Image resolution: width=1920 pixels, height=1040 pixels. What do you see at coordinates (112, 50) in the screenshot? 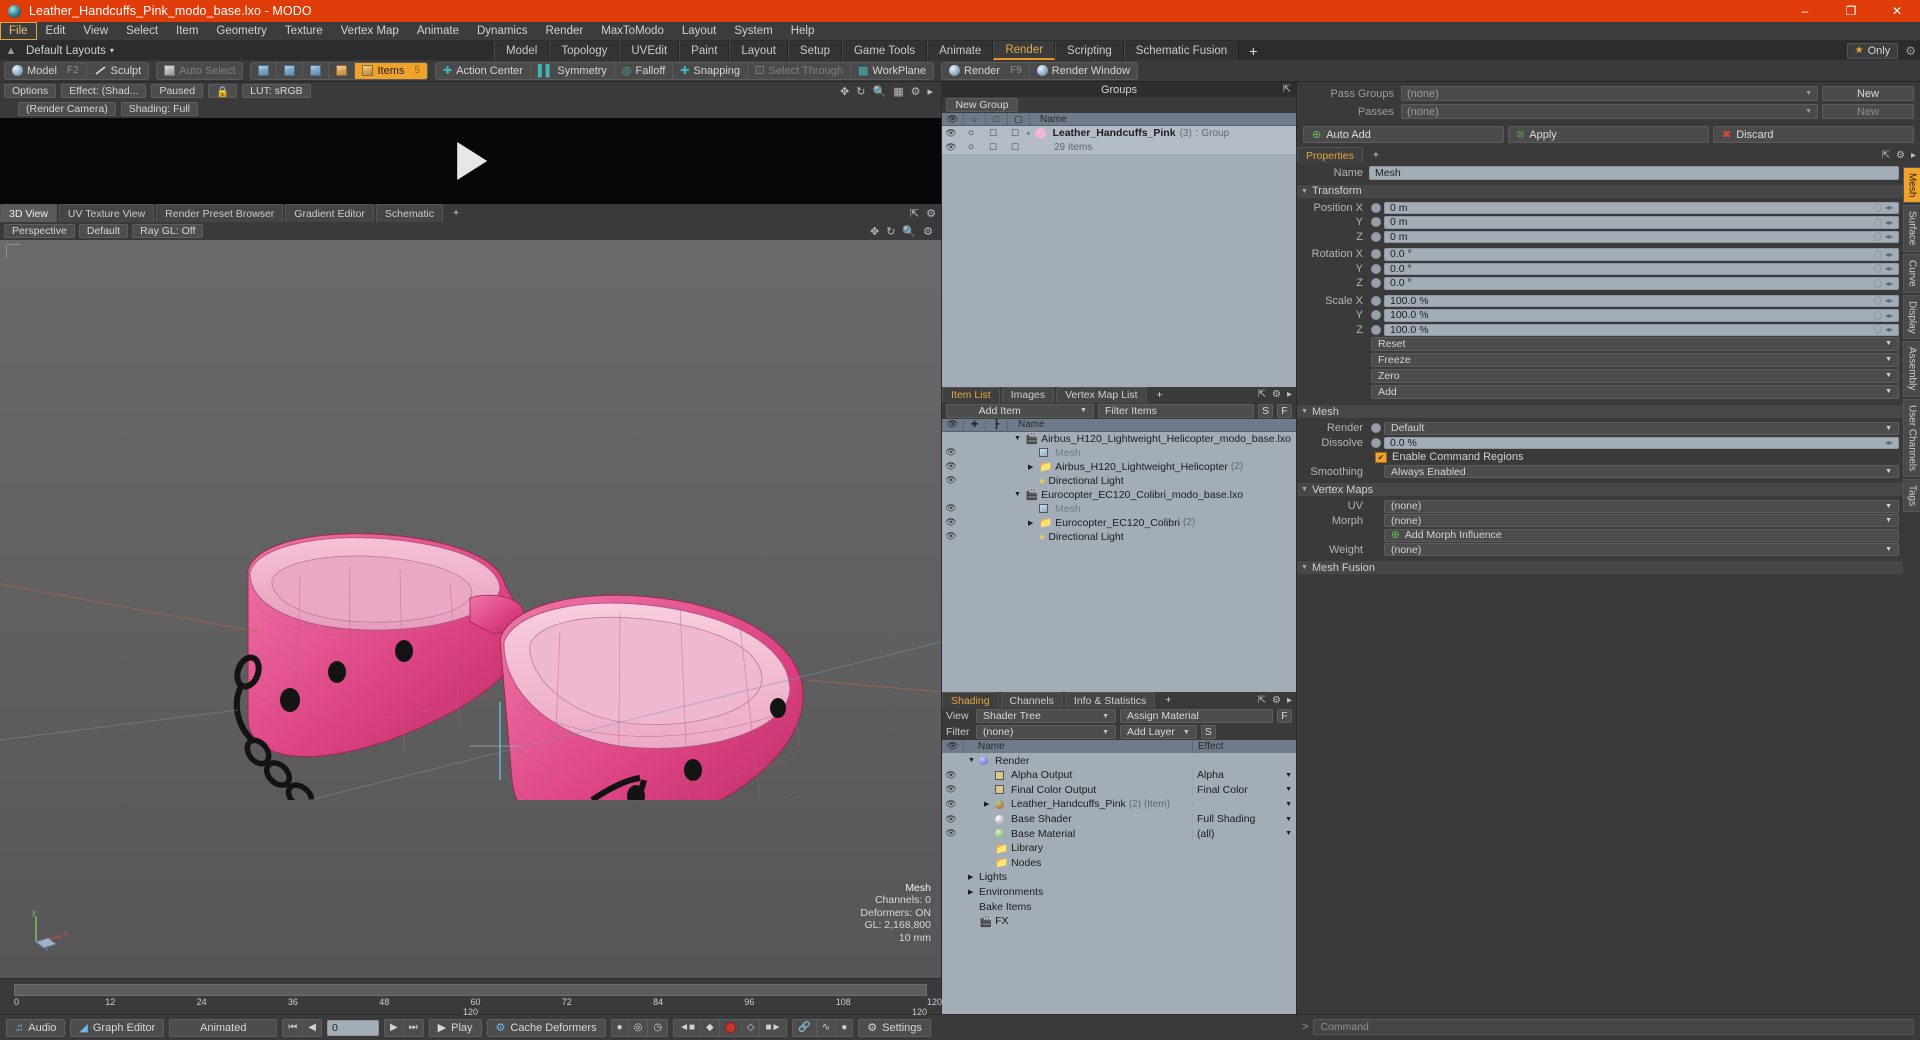
I see `chevron-down-icon: ▾` at bounding box center [112, 50].